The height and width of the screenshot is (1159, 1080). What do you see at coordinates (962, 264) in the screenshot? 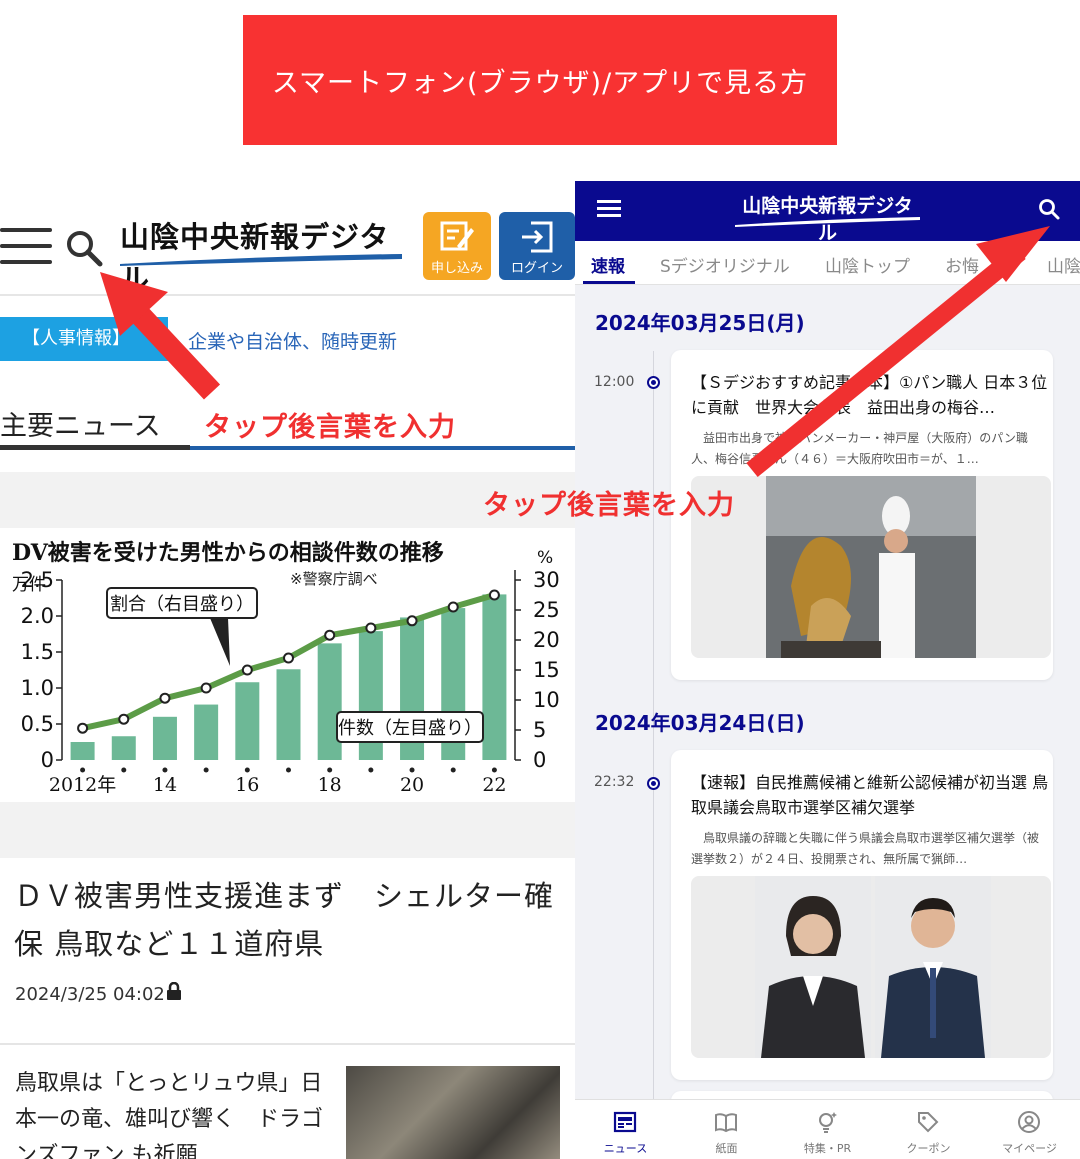
I see `tab-obituary: お悔` at bounding box center [962, 264].